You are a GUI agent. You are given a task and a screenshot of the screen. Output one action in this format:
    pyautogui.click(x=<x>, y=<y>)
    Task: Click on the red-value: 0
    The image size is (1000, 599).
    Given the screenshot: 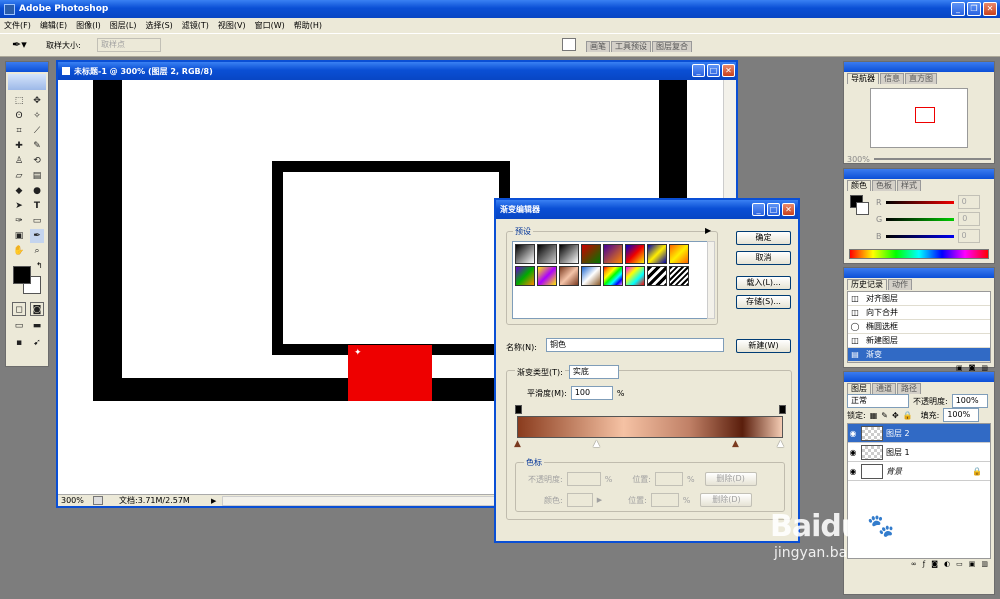 What is the action you would take?
    pyautogui.click(x=968, y=202)
    